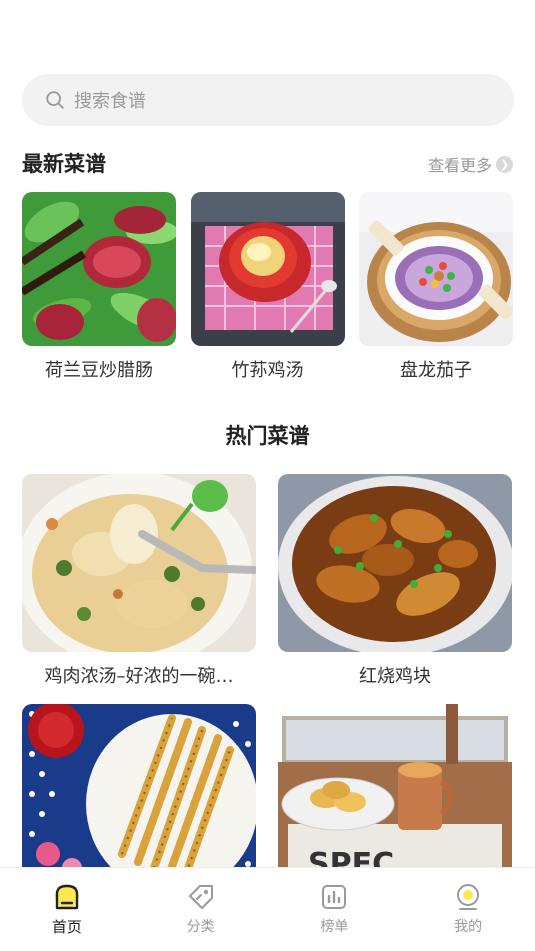  What do you see at coordinates (200, 897) in the screenshot?
I see `tag-icon` at bounding box center [200, 897].